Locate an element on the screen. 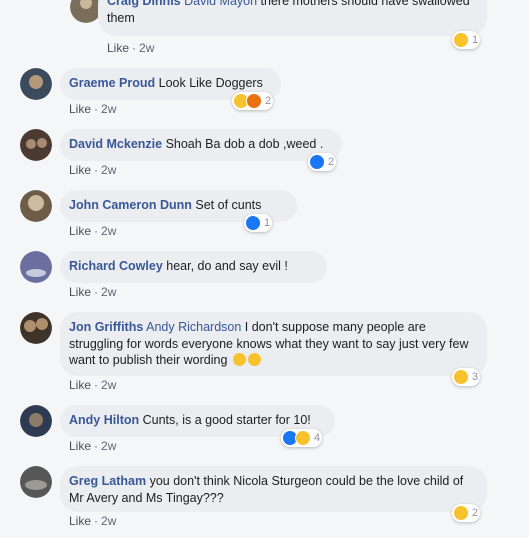 This screenshot has width=529, height=538. reaction-summary: 4 is located at coordinates (302, 438).